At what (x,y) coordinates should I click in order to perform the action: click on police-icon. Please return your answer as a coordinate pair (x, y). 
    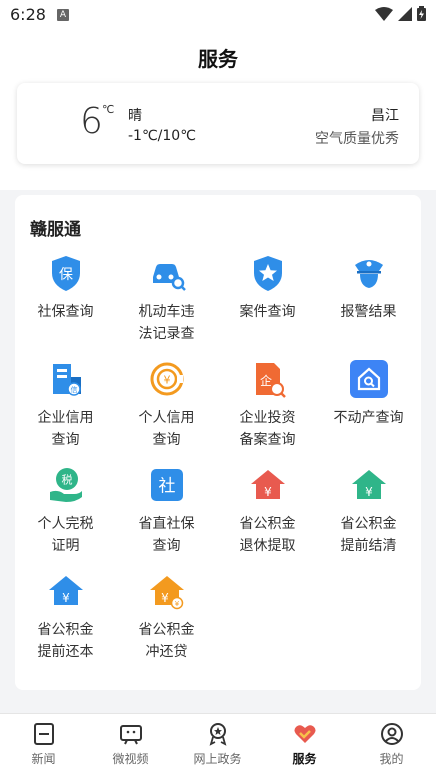
    Looking at the image, I should click on (368, 274).